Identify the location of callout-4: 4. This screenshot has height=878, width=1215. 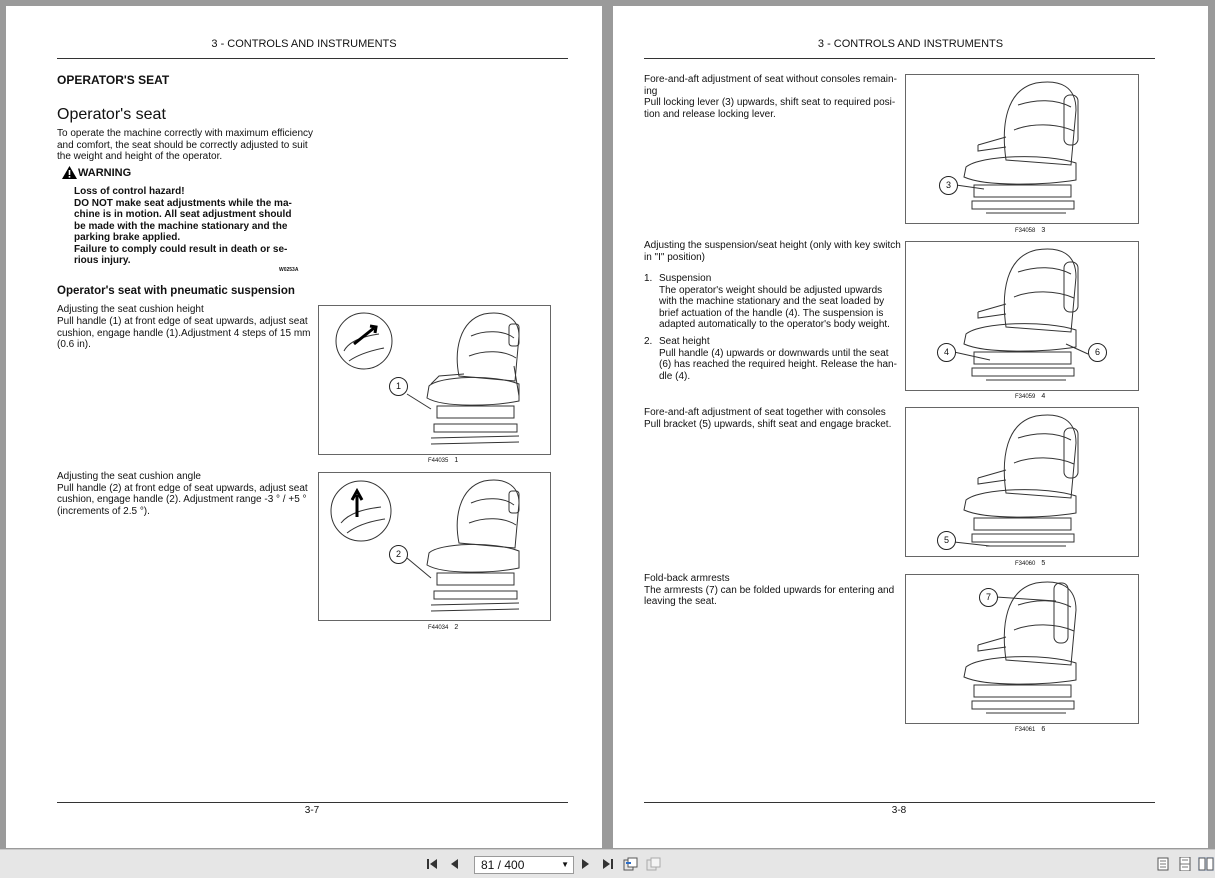
(946, 352).